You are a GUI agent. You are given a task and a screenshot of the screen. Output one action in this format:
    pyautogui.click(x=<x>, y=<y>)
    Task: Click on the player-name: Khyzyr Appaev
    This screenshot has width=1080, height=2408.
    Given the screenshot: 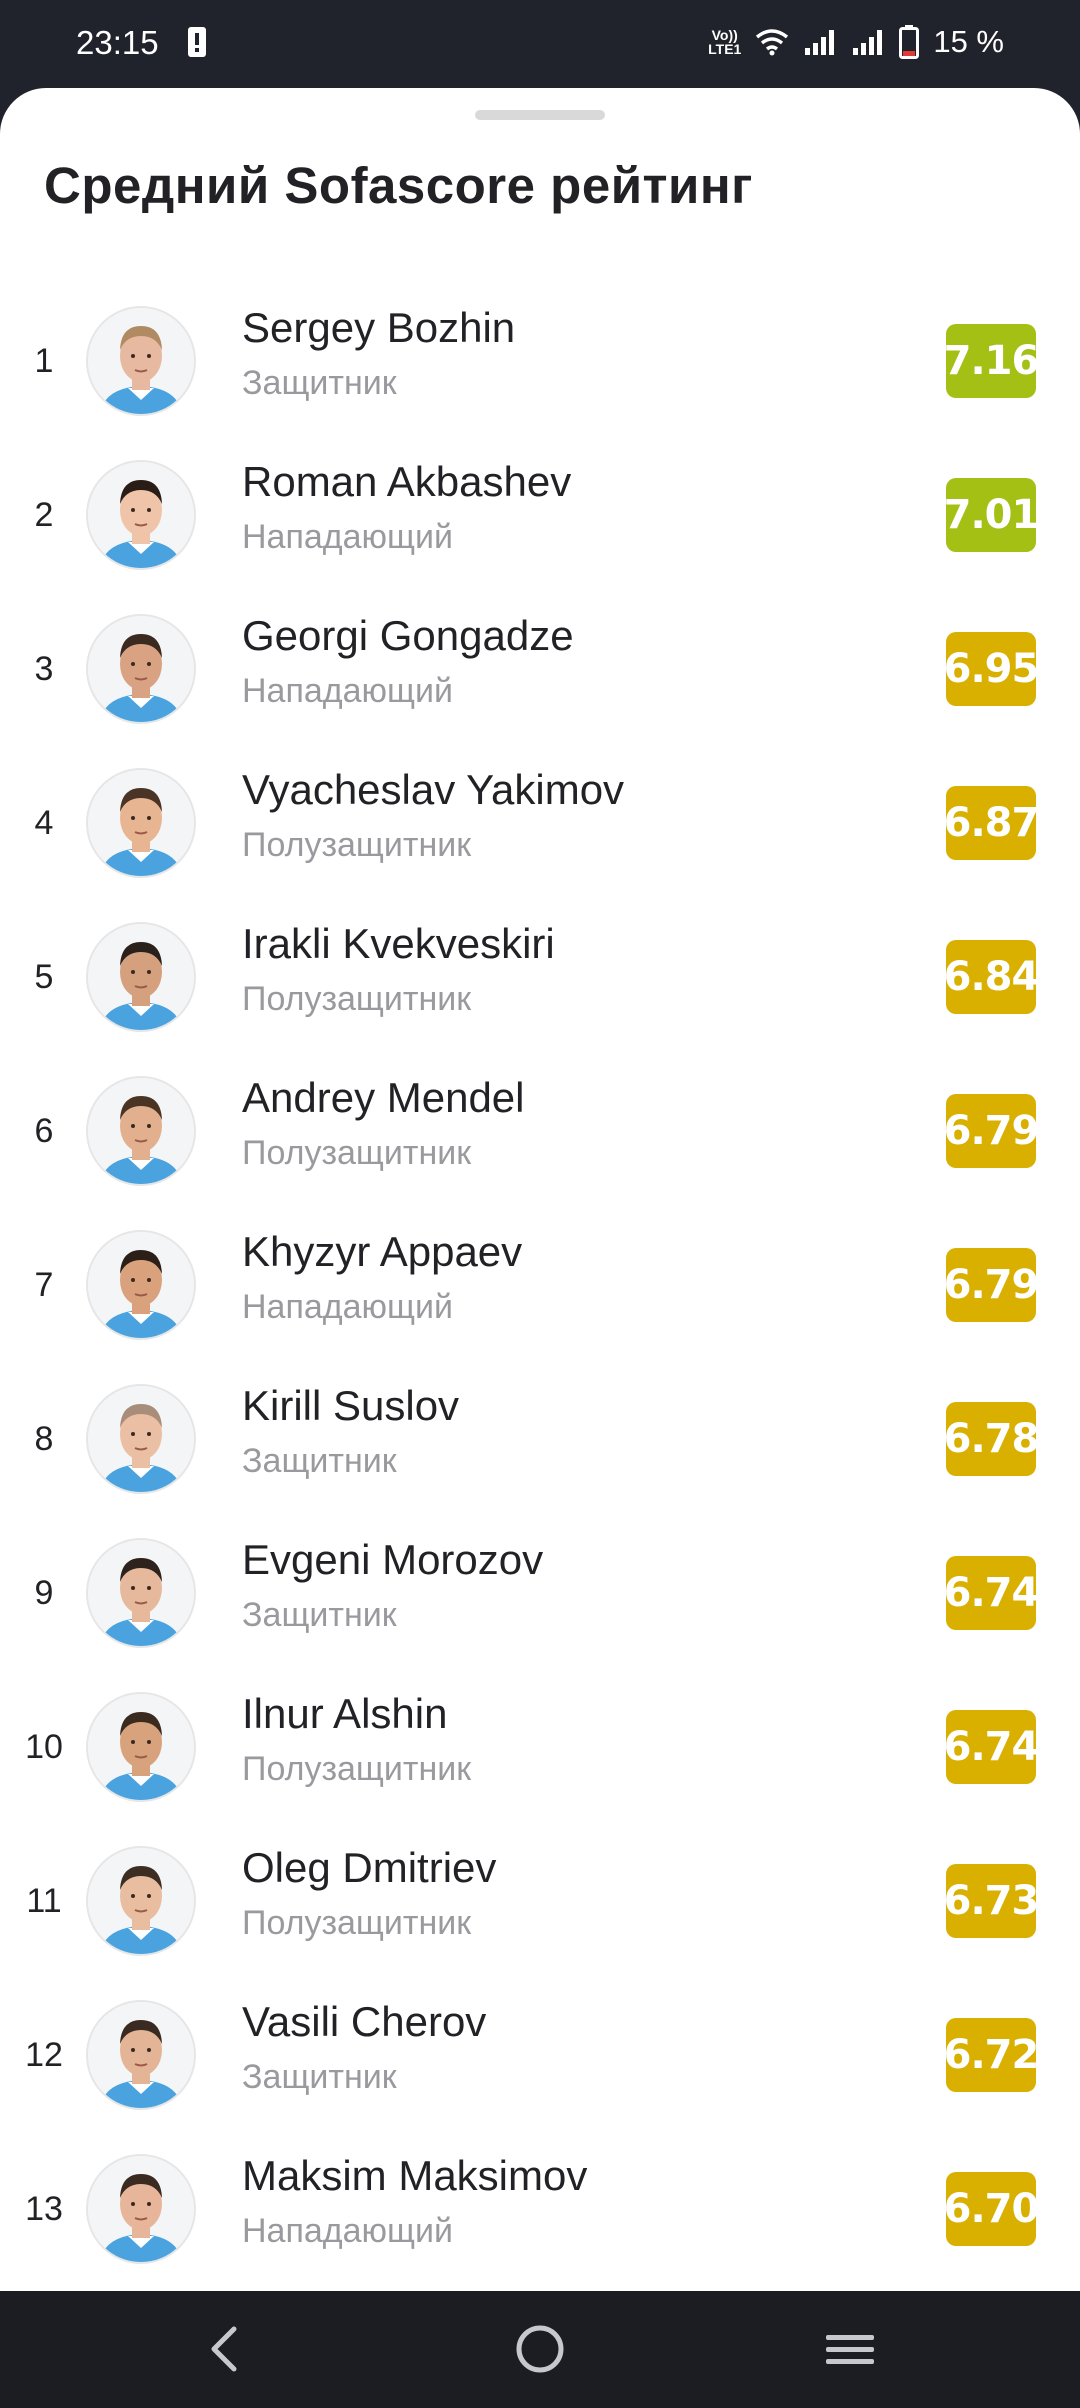 What is the action you would take?
    pyautogui.click(x=382, y=1251)
    